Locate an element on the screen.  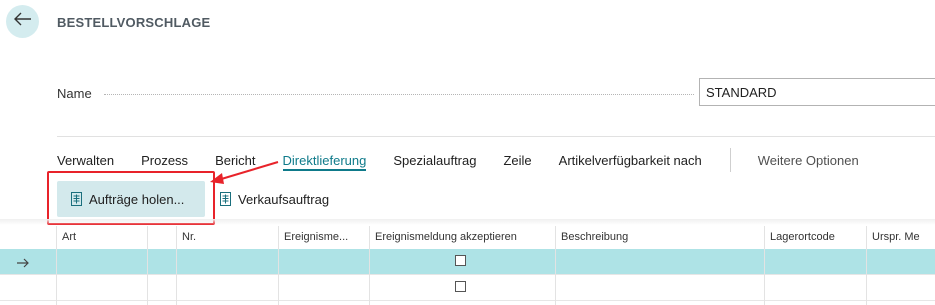
column-header-lagerortcode: Lagerortcode is located at coordinates (802, 237).